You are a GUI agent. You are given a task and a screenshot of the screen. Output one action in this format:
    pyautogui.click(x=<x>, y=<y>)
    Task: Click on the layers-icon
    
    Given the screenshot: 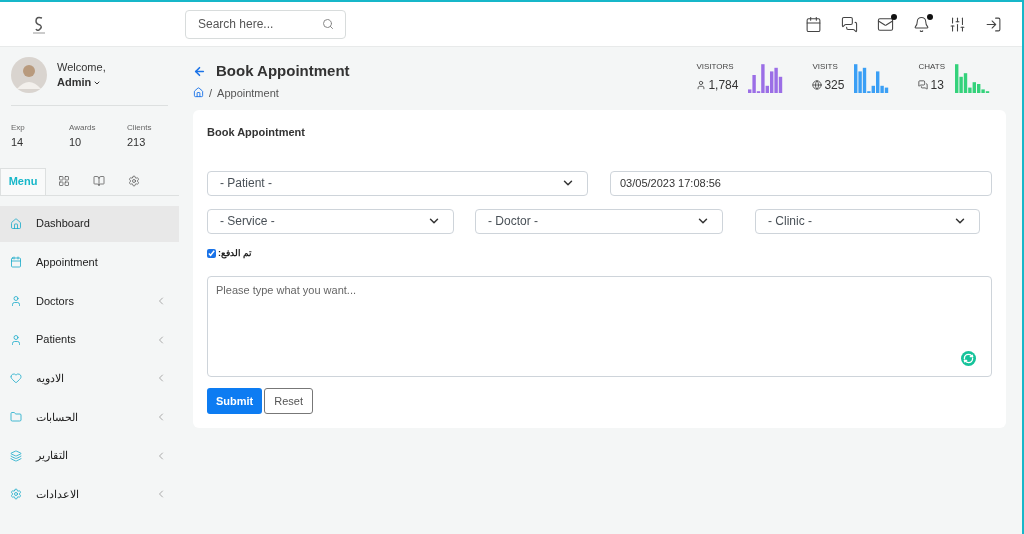 What is the action you would take?
    pyautogui.click(x=16, y=455)
    